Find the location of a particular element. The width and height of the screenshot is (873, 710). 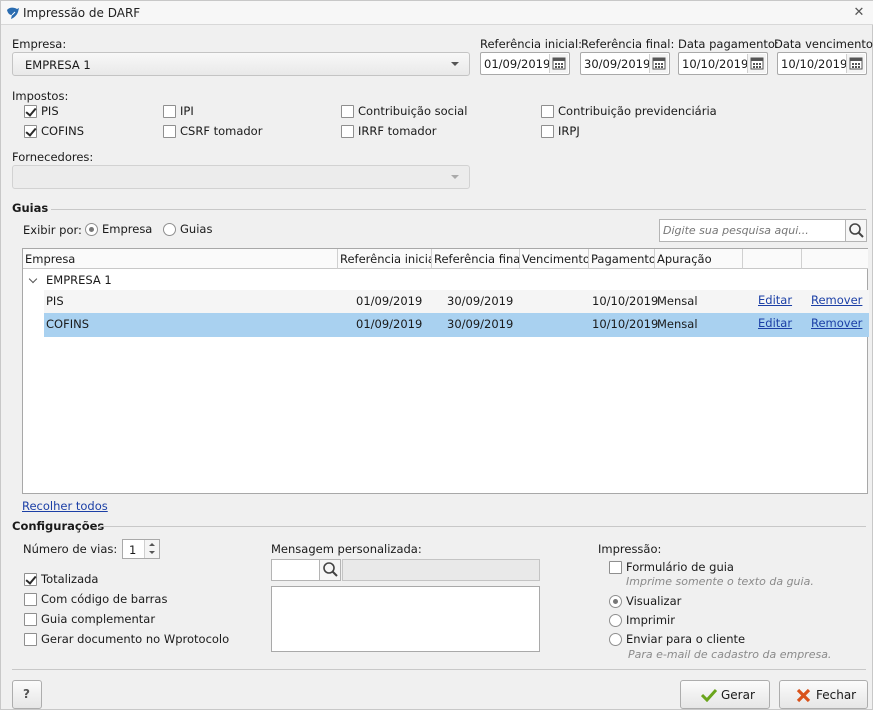

mensagem-code-input is located at coordinates (306, 570).